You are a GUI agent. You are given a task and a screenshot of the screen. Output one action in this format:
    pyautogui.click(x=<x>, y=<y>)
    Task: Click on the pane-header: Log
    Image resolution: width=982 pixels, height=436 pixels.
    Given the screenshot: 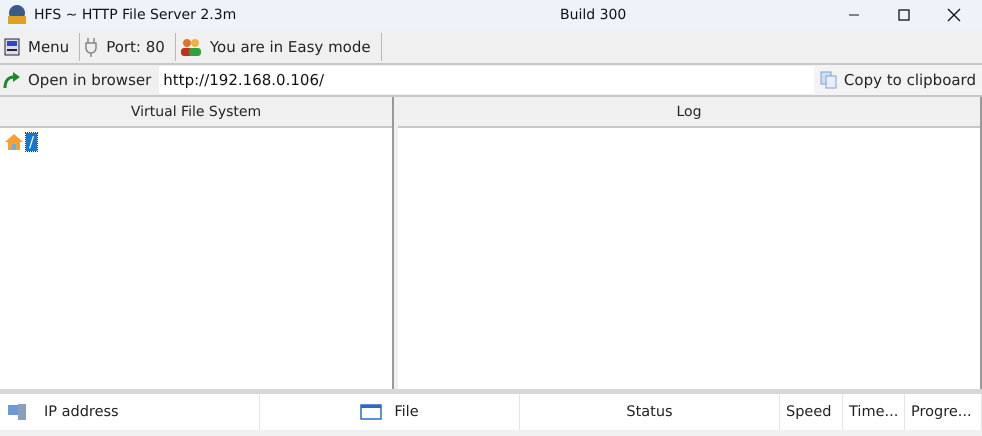 What is the action you would take?
    pyautogui.click(x=689, y=112)
    